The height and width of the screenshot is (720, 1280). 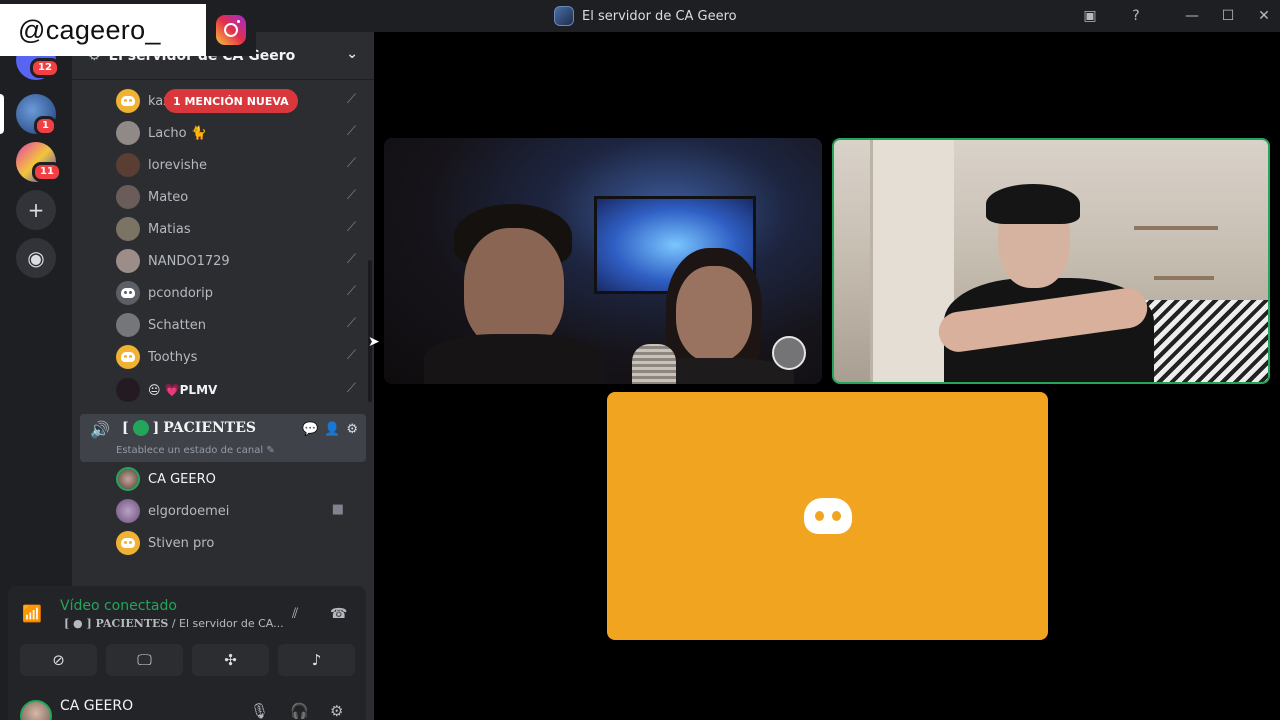 What do you see at coordinates (47, 172) in the screenshot?
I see `server-2-badge: 11` at bounding box center [47, 172].